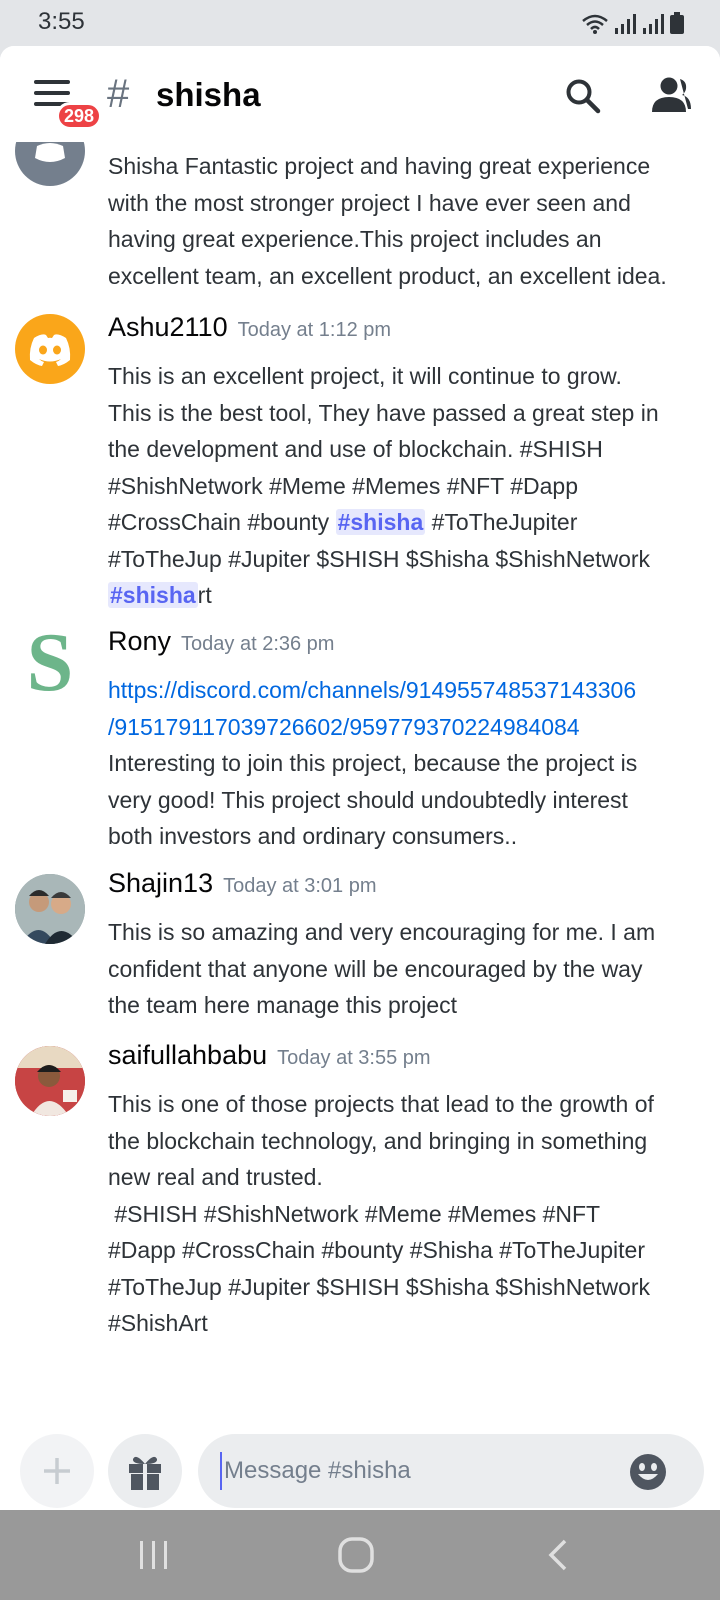  What do you see at coordinates (406, 649) in the screenshot?
I see `message-header: Rony Today at 2:36 pm` at bounding box center [406, 649].